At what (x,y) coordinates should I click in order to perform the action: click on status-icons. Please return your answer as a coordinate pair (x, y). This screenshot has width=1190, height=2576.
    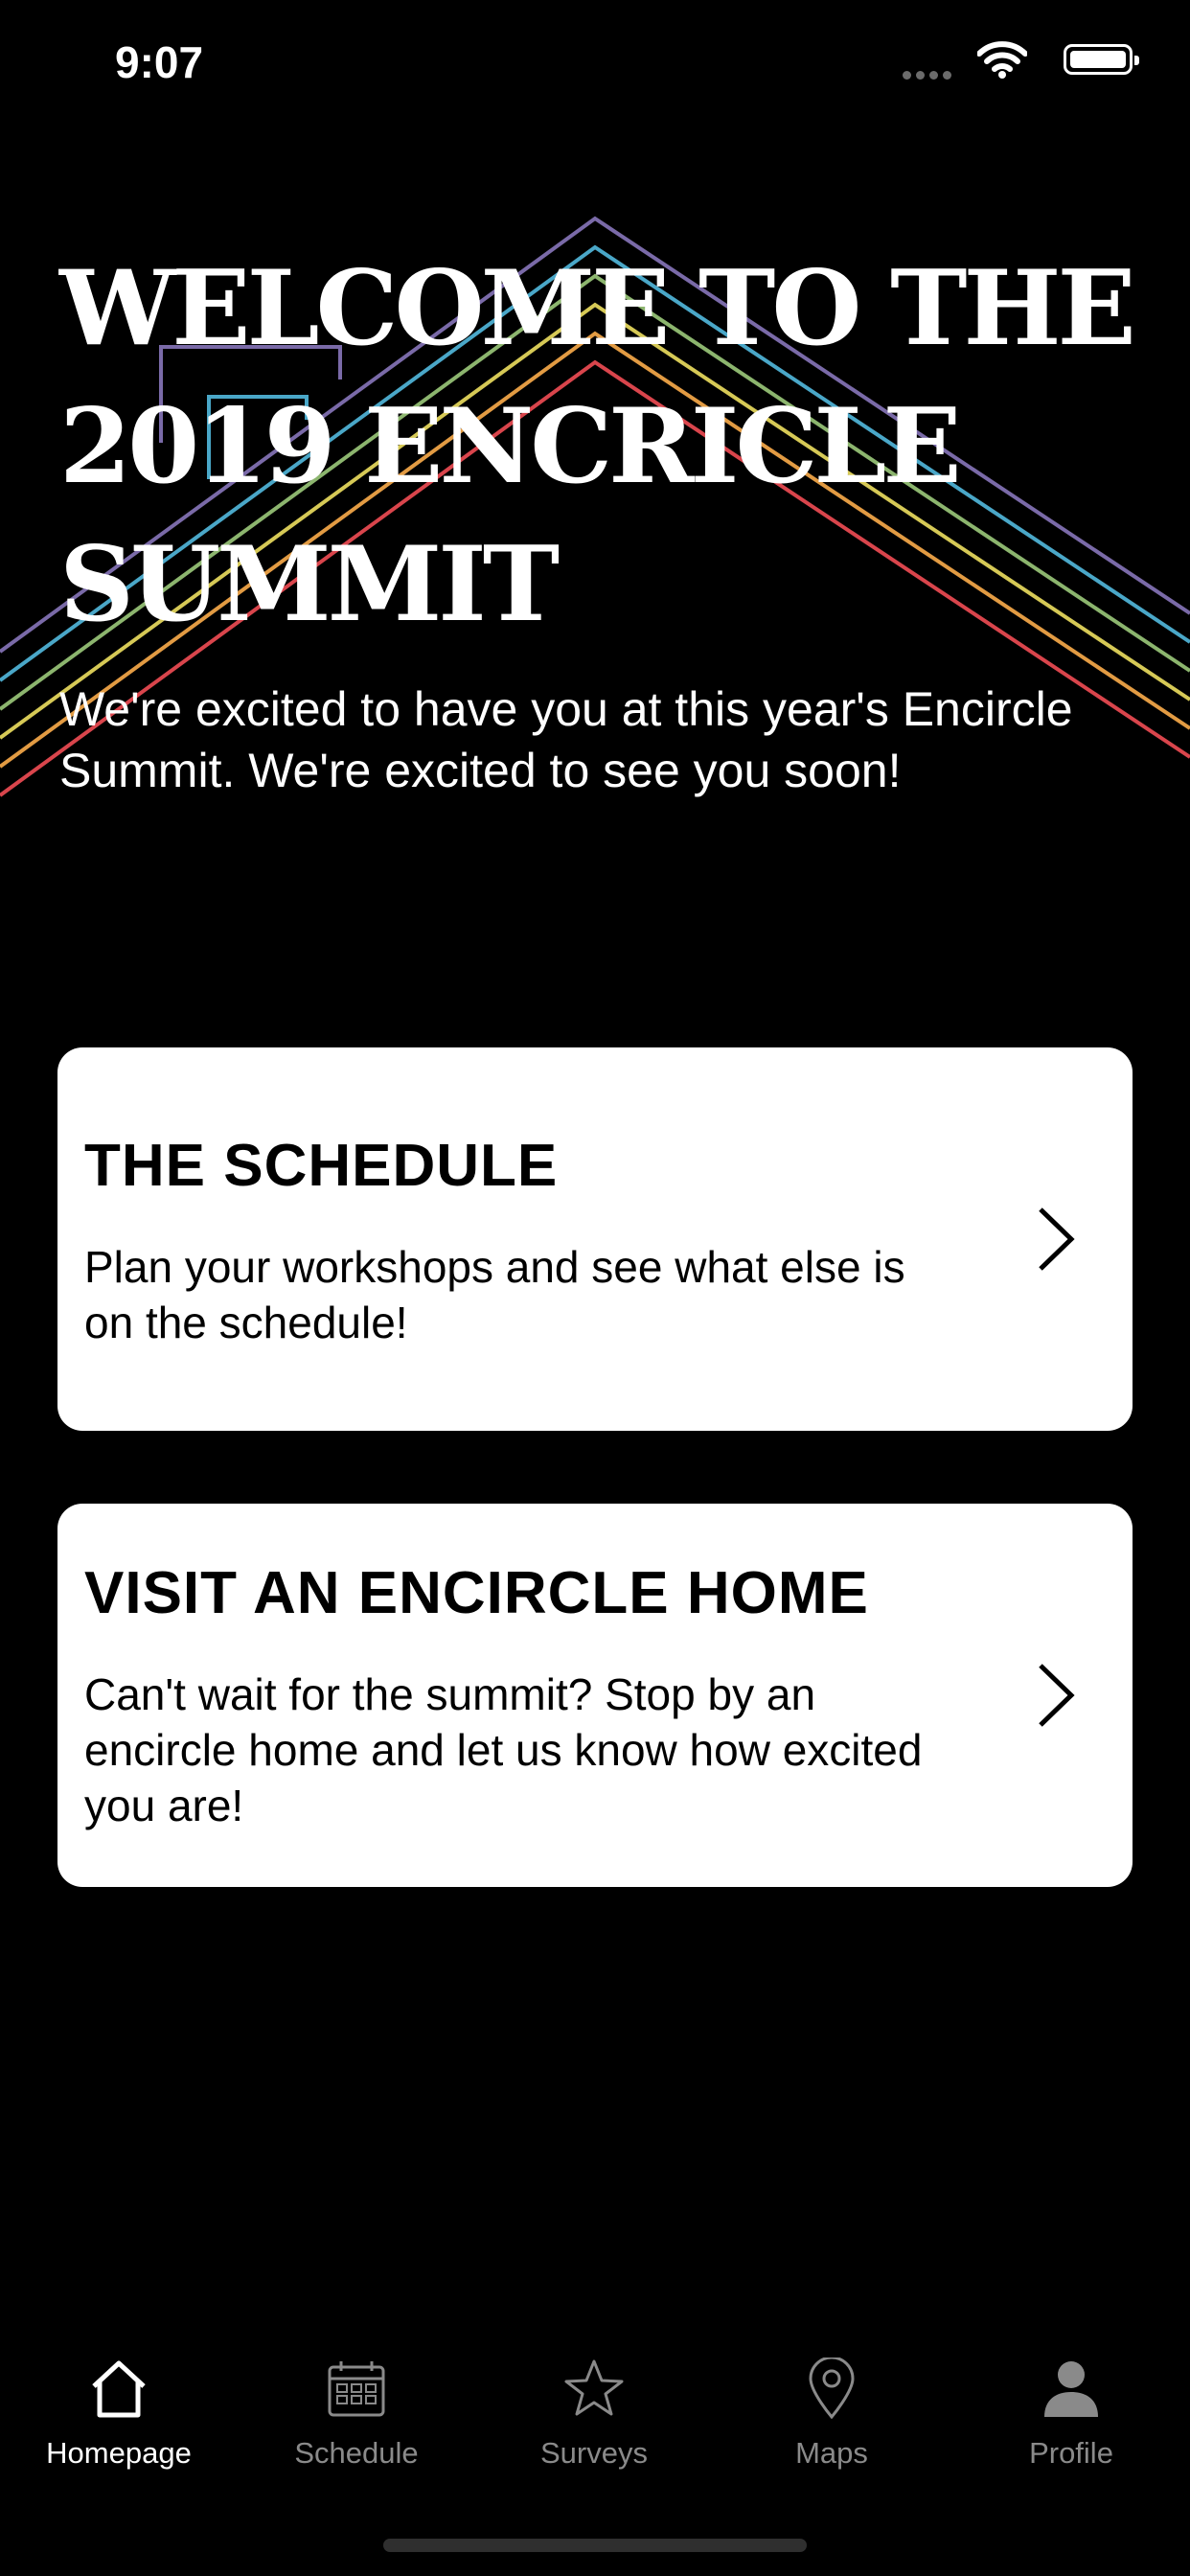
    Looking at the image, I should click on (1021, 64).